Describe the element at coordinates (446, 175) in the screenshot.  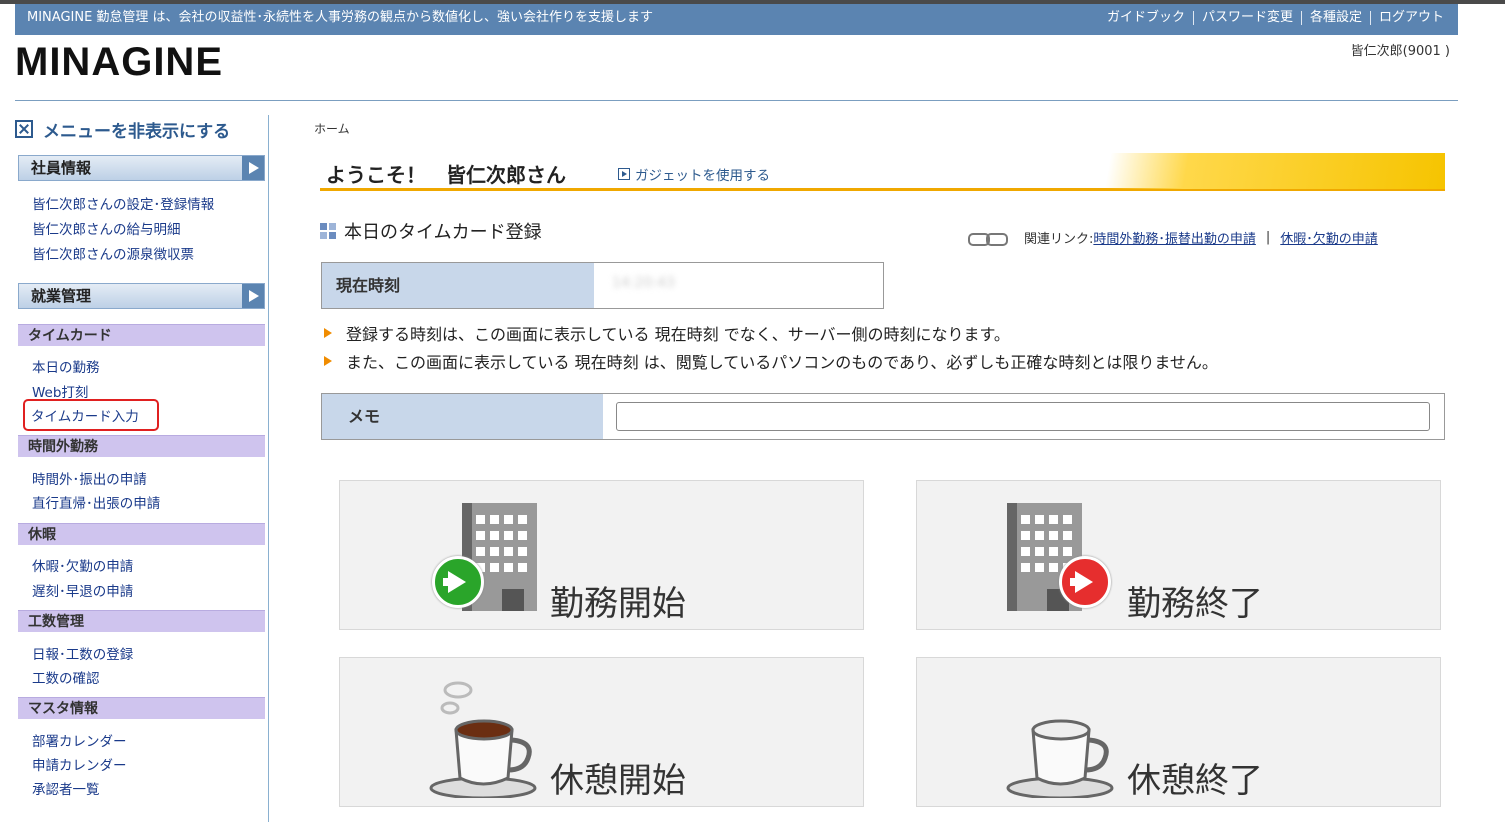
I see `welcome-title: ようこそ！ 皆仁次郎さん` at that location.